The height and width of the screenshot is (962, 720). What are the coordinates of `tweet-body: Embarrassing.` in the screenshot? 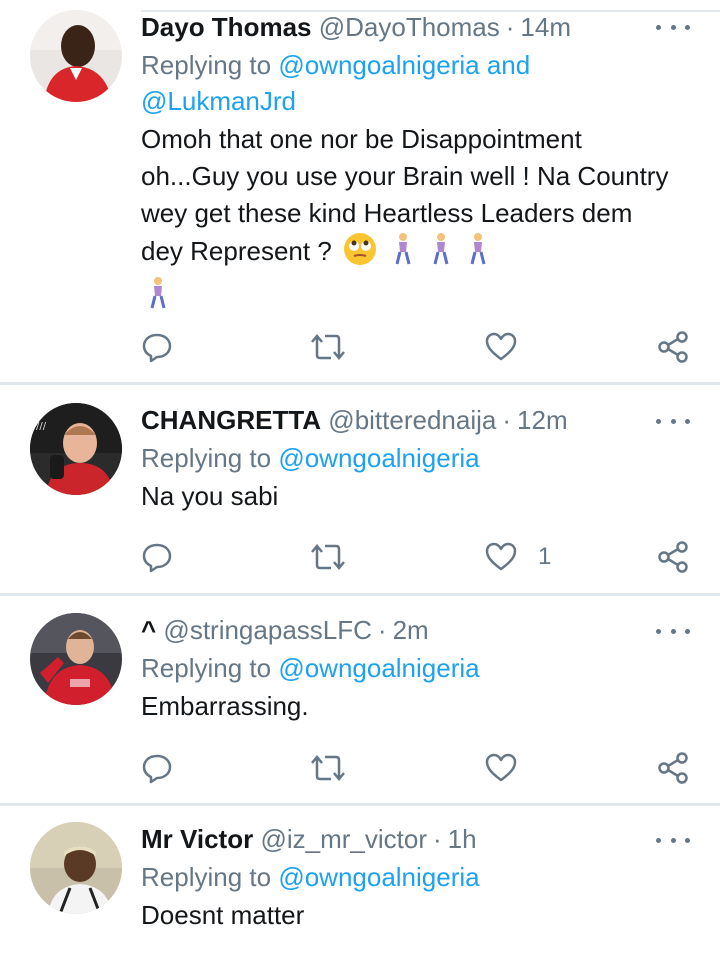 It's located at (225, 706).